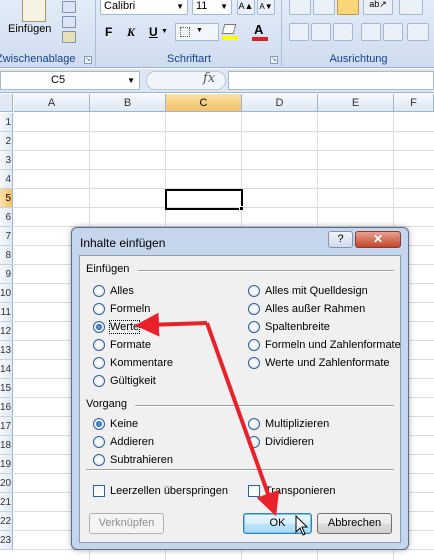 The width and height of the screenshot is (434, 560). What do you see at coordinates (144, 7) in the screenshot?
I see `font-name-select: Calibri ▼` at bounding box center [144, 7].